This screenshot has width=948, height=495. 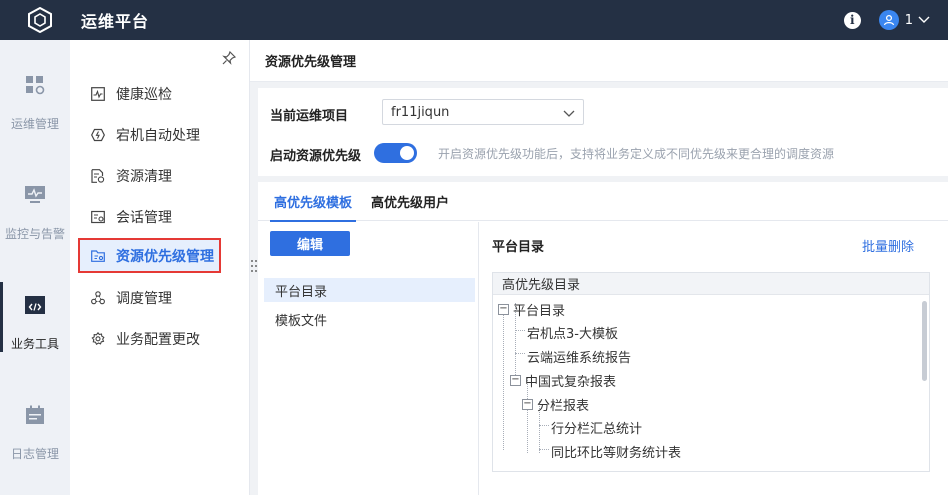 I want to click on priority-label: 启动资源优先级, so click(x=316, y=156).